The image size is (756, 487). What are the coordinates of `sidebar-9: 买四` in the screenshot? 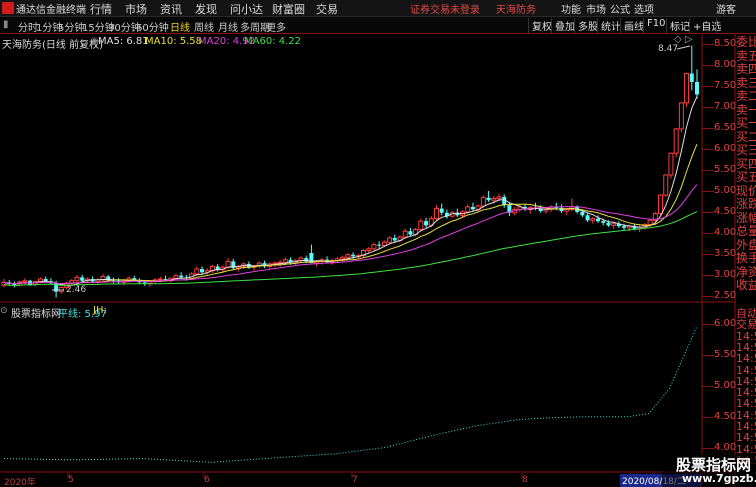 It's located at (746, 163).